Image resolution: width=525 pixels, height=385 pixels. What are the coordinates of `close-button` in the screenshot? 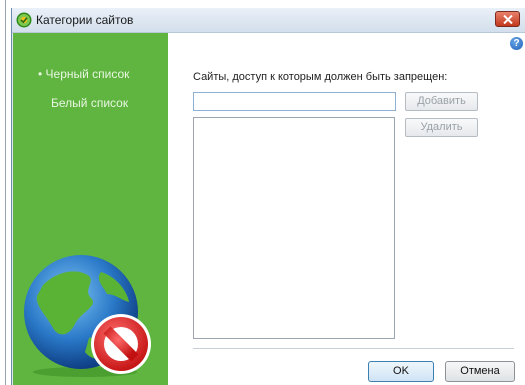 It's located at (507, 19).